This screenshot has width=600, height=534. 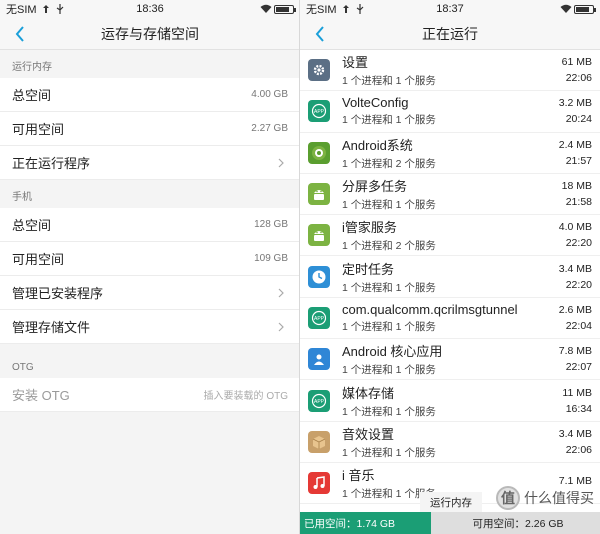 I want to click on row-label: 可用空间, so click(x=38, y=259).